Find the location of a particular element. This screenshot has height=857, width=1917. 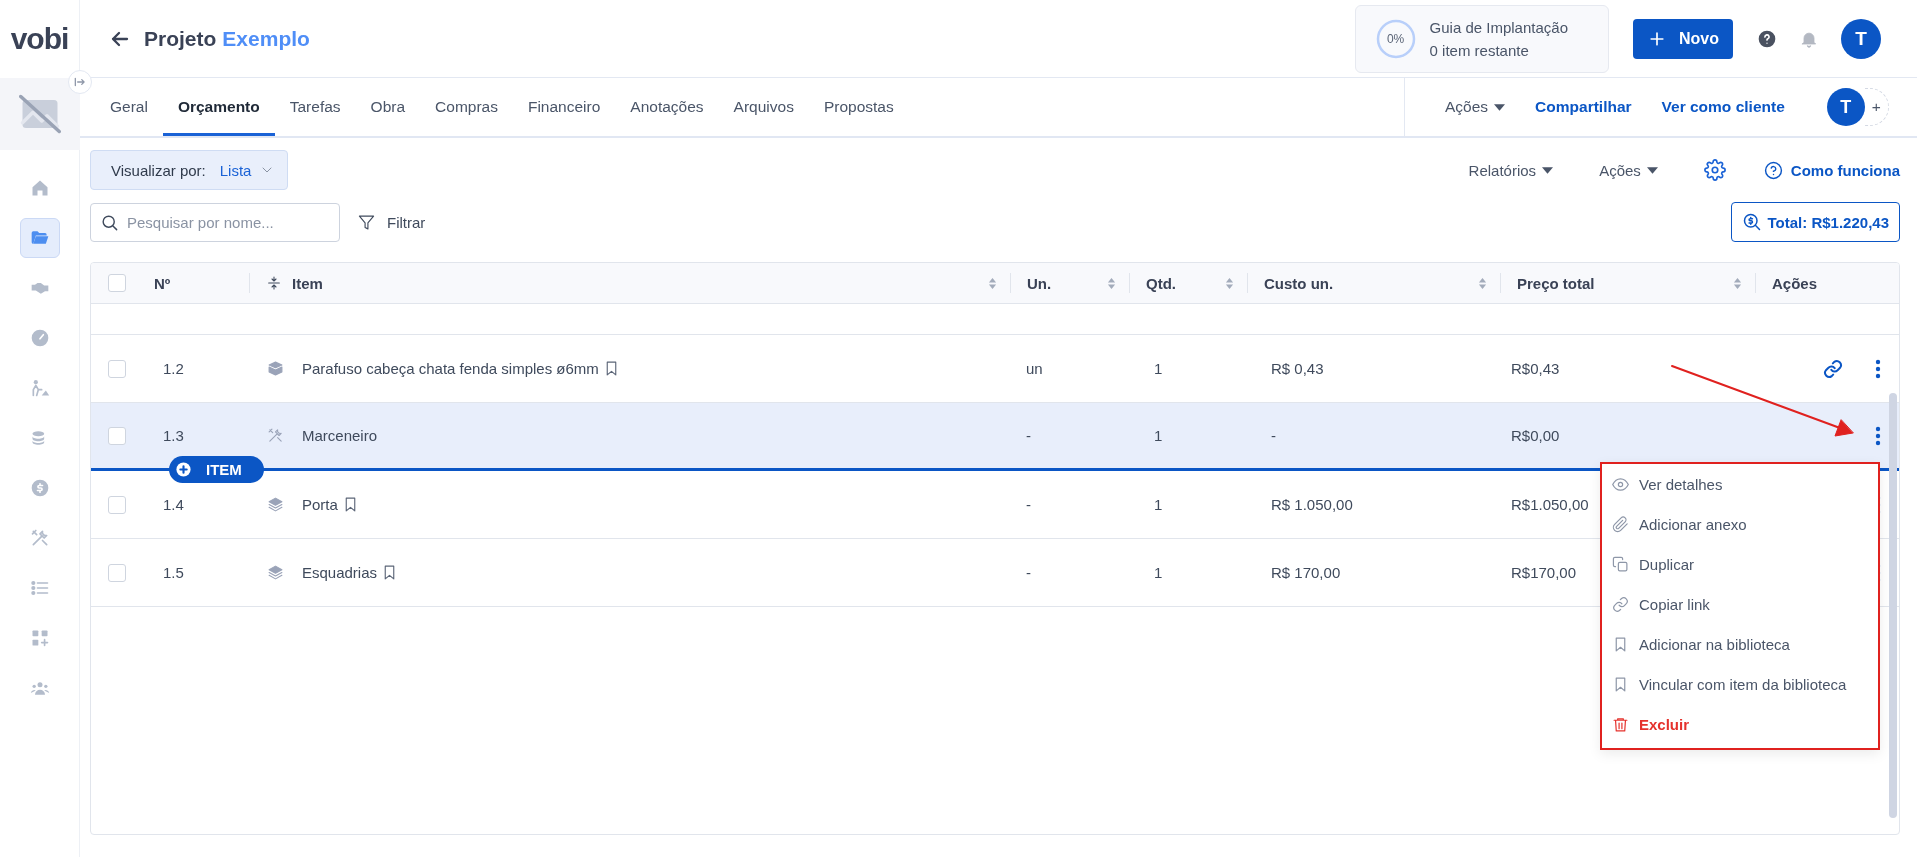

settings-icon is located at coordinates (1714, 170).